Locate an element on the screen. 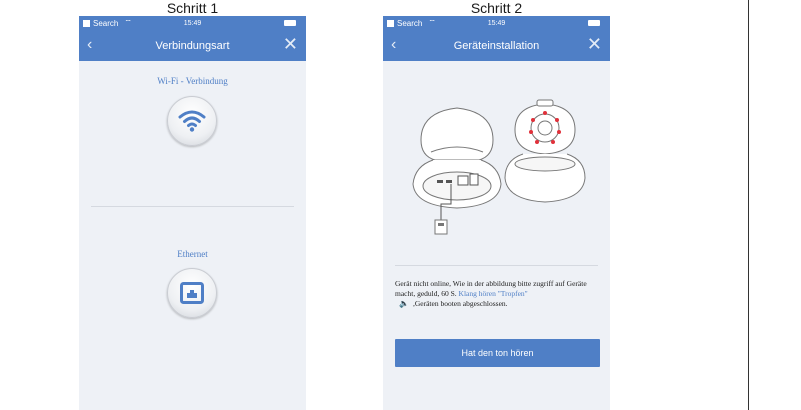 The height and width of the screenshot is (410, 801). nav-bar: ‹ Geräteinstallation ✕ is located at coordinates (496, 45).